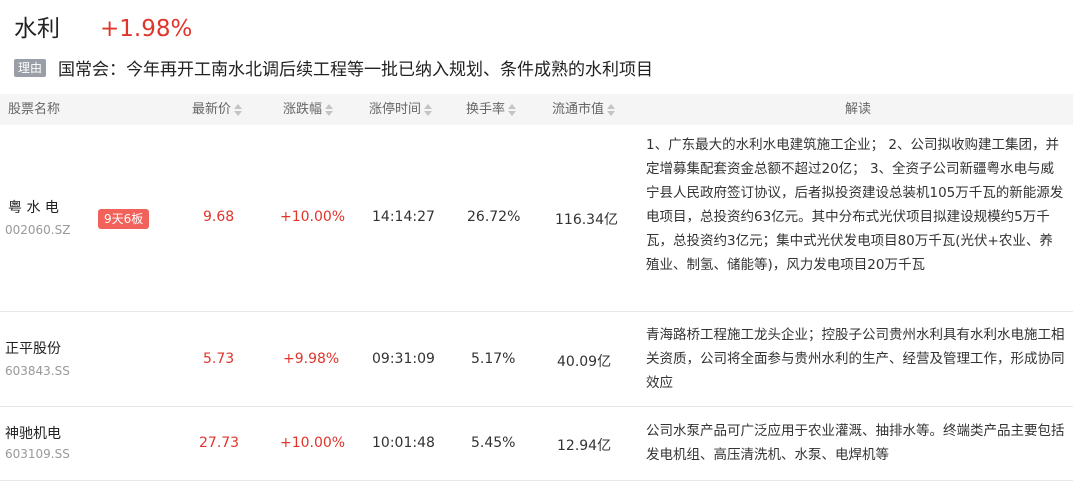  Describe the element at coordinates (34, 109) in the screenshot. I see `column-header-name: 股票名称` at that location.